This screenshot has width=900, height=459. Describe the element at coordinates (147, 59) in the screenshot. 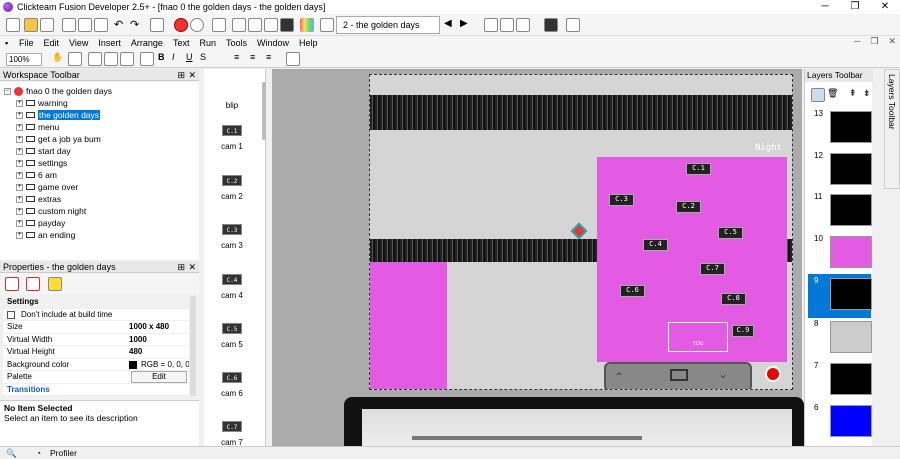

I see `image-icon` at that location.